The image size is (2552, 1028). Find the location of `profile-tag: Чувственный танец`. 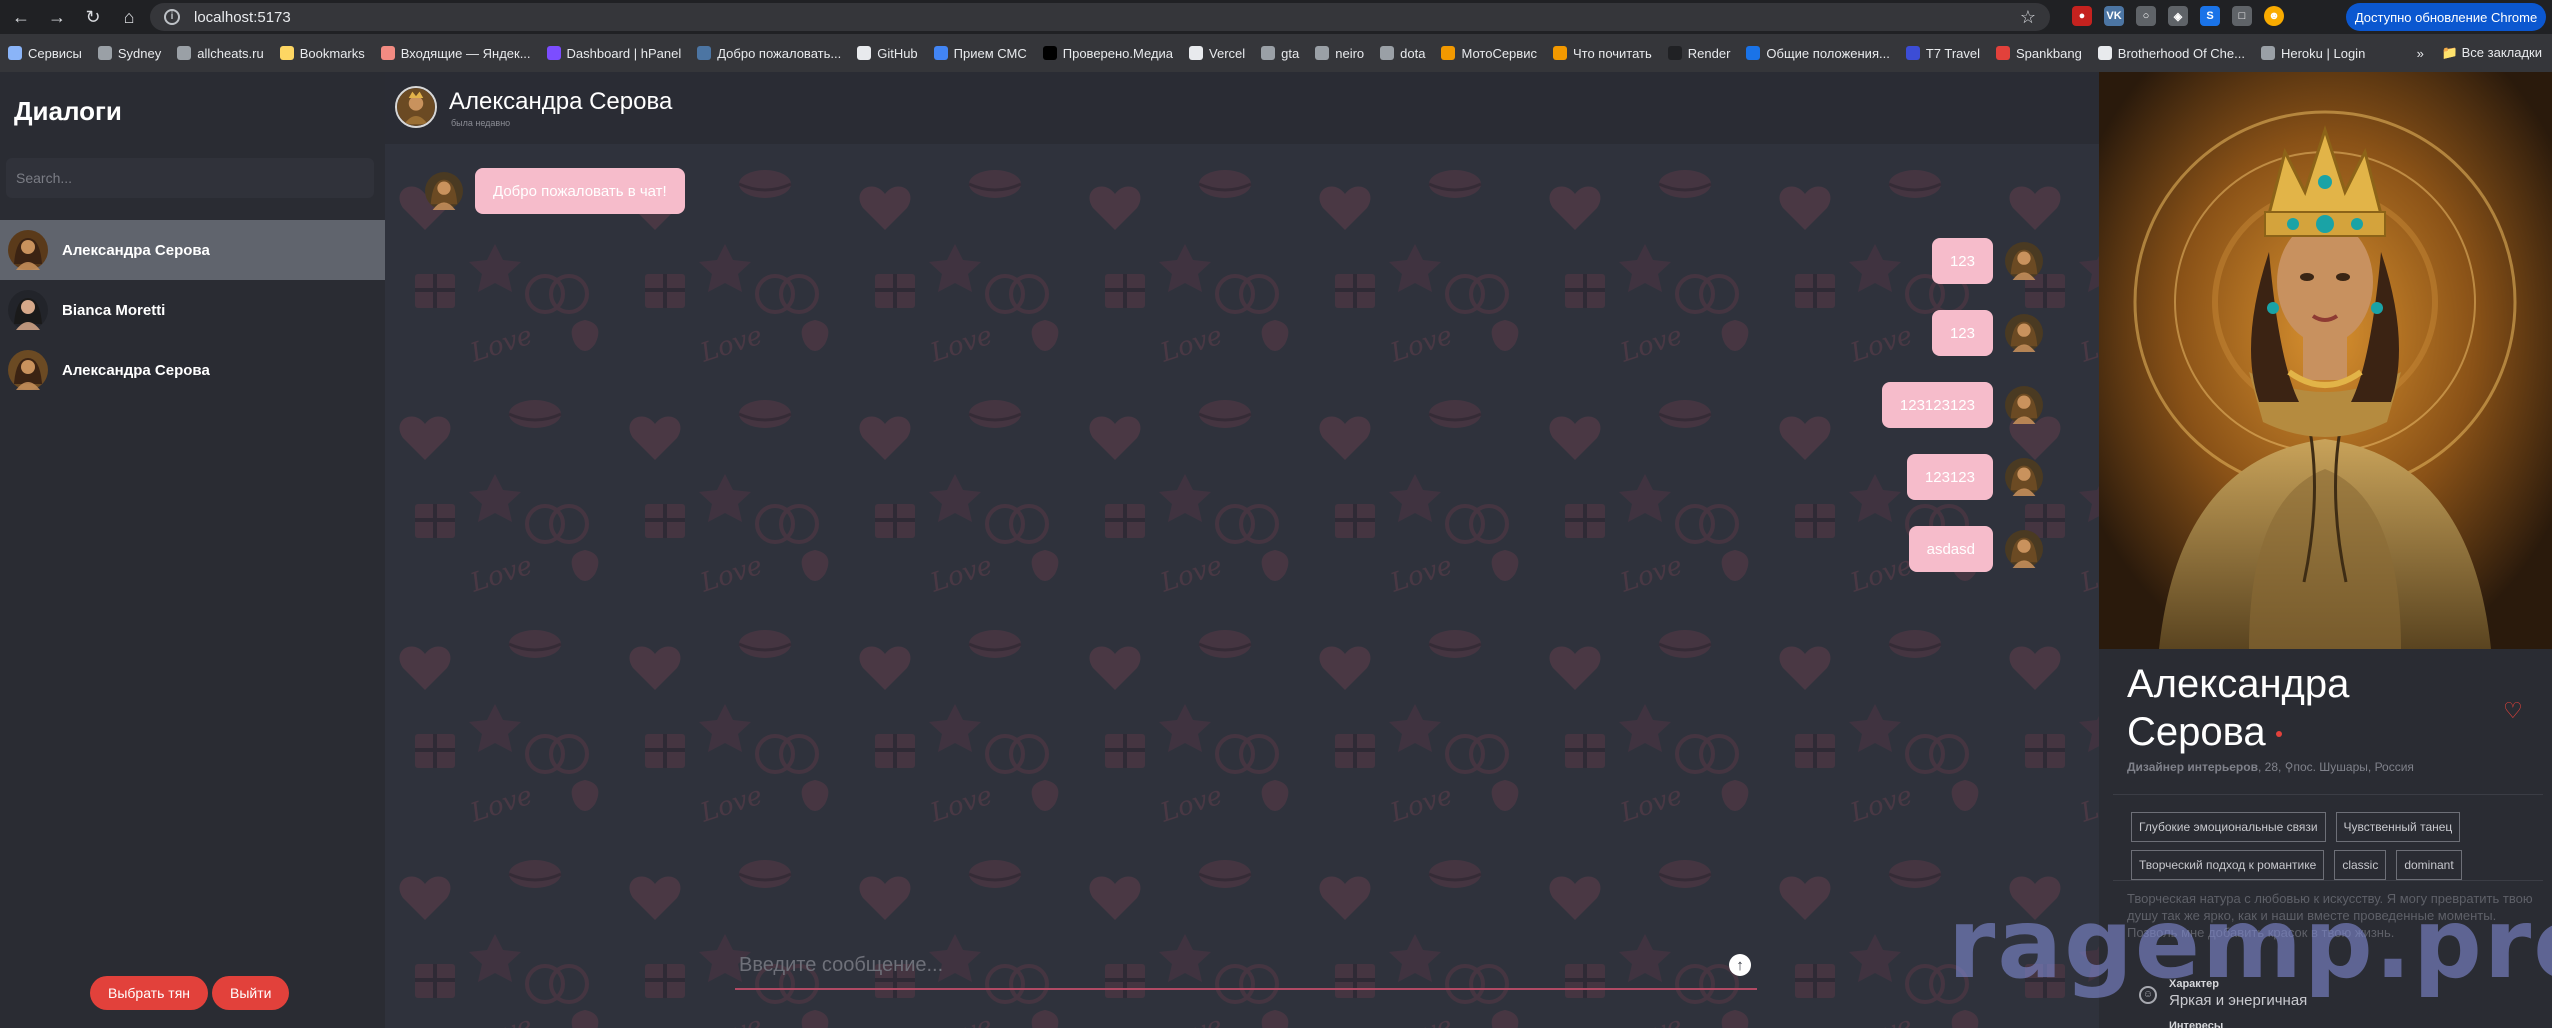

profile-tag: Чувственный танец is located at coordinates (2398, 827).